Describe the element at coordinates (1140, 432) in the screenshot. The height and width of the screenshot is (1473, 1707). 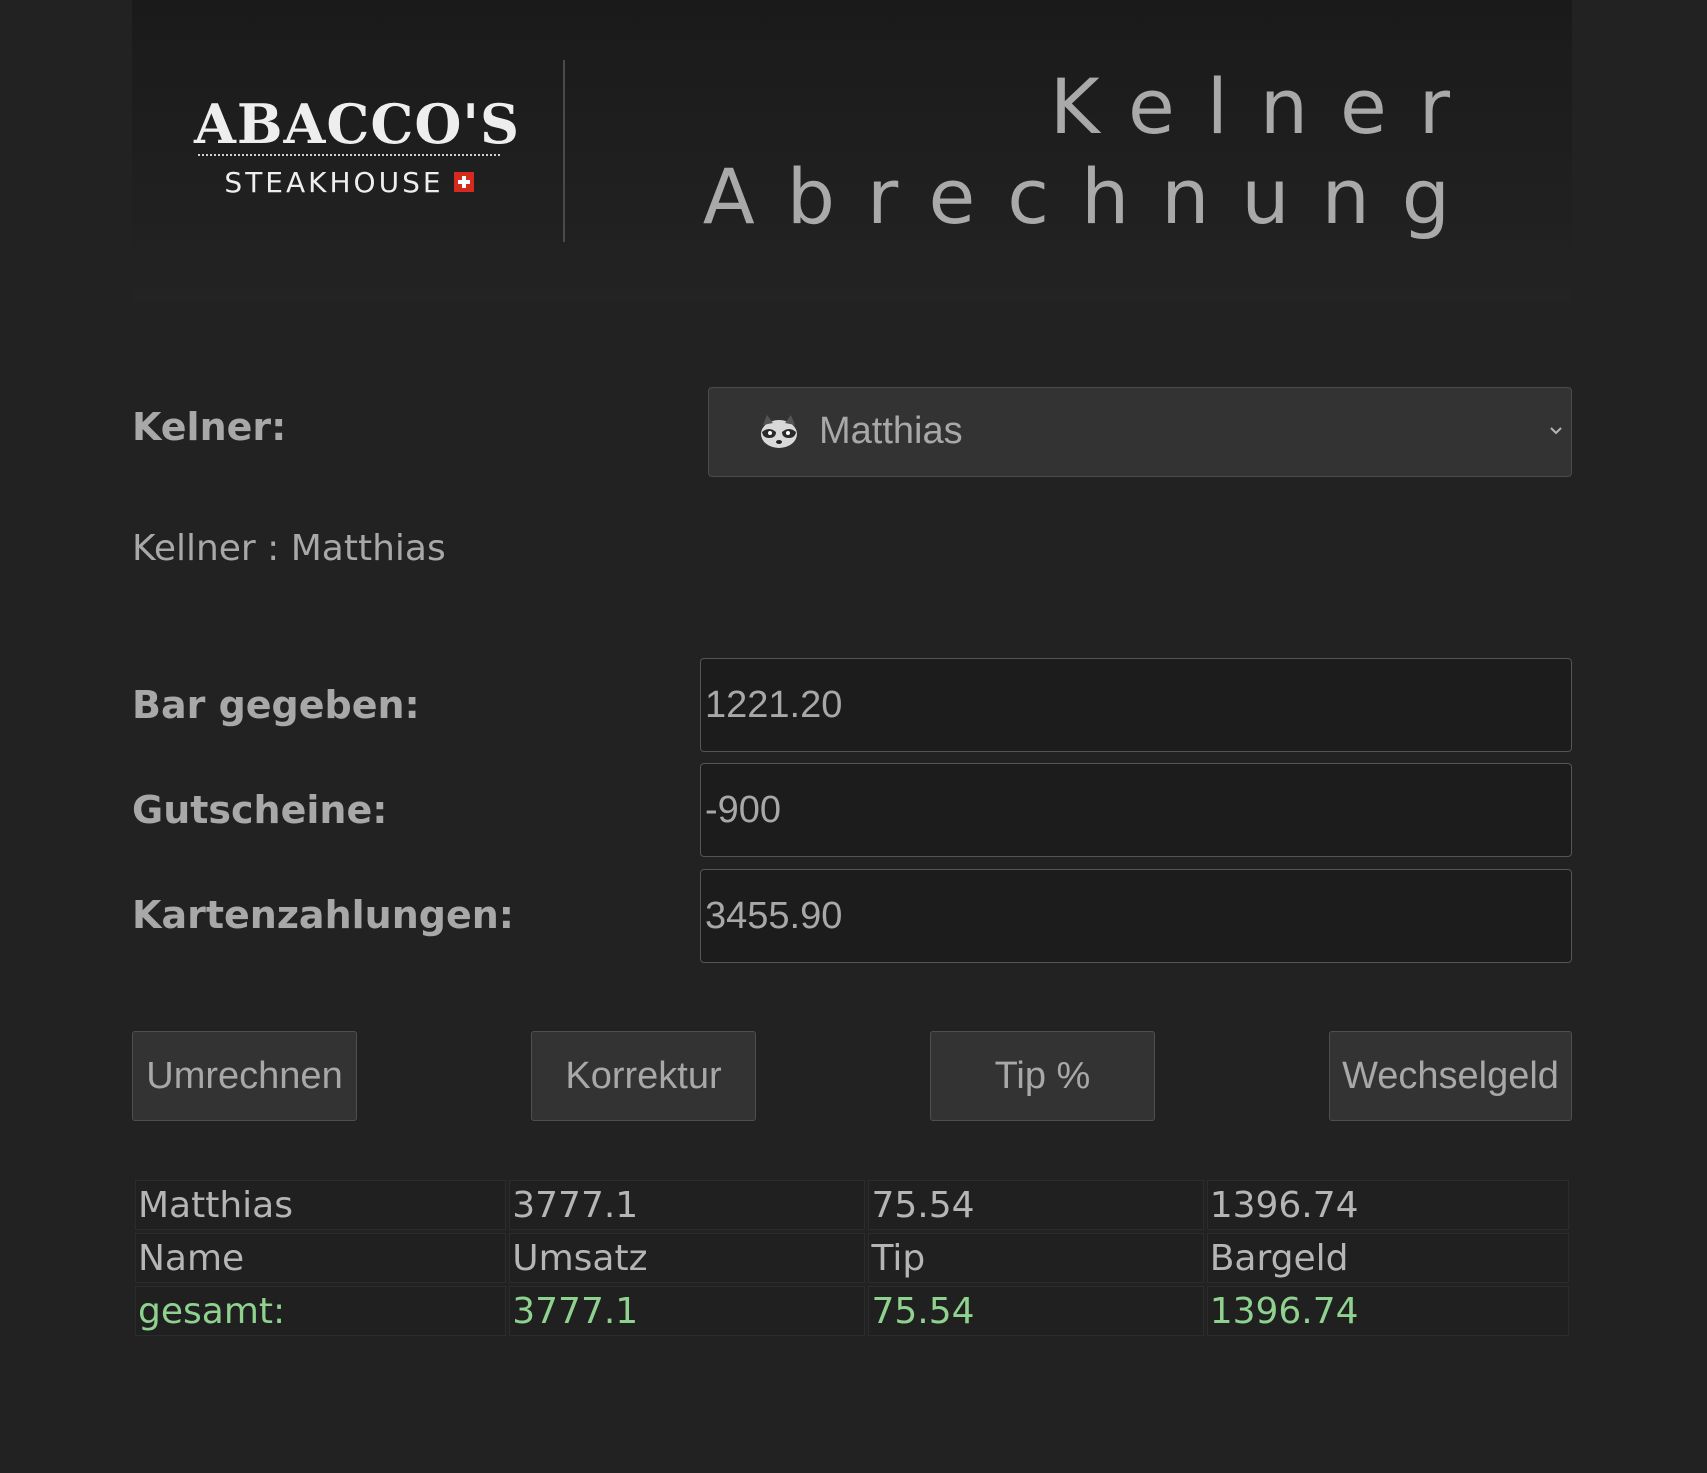
I see `waiter-select: Matthias` at that location.